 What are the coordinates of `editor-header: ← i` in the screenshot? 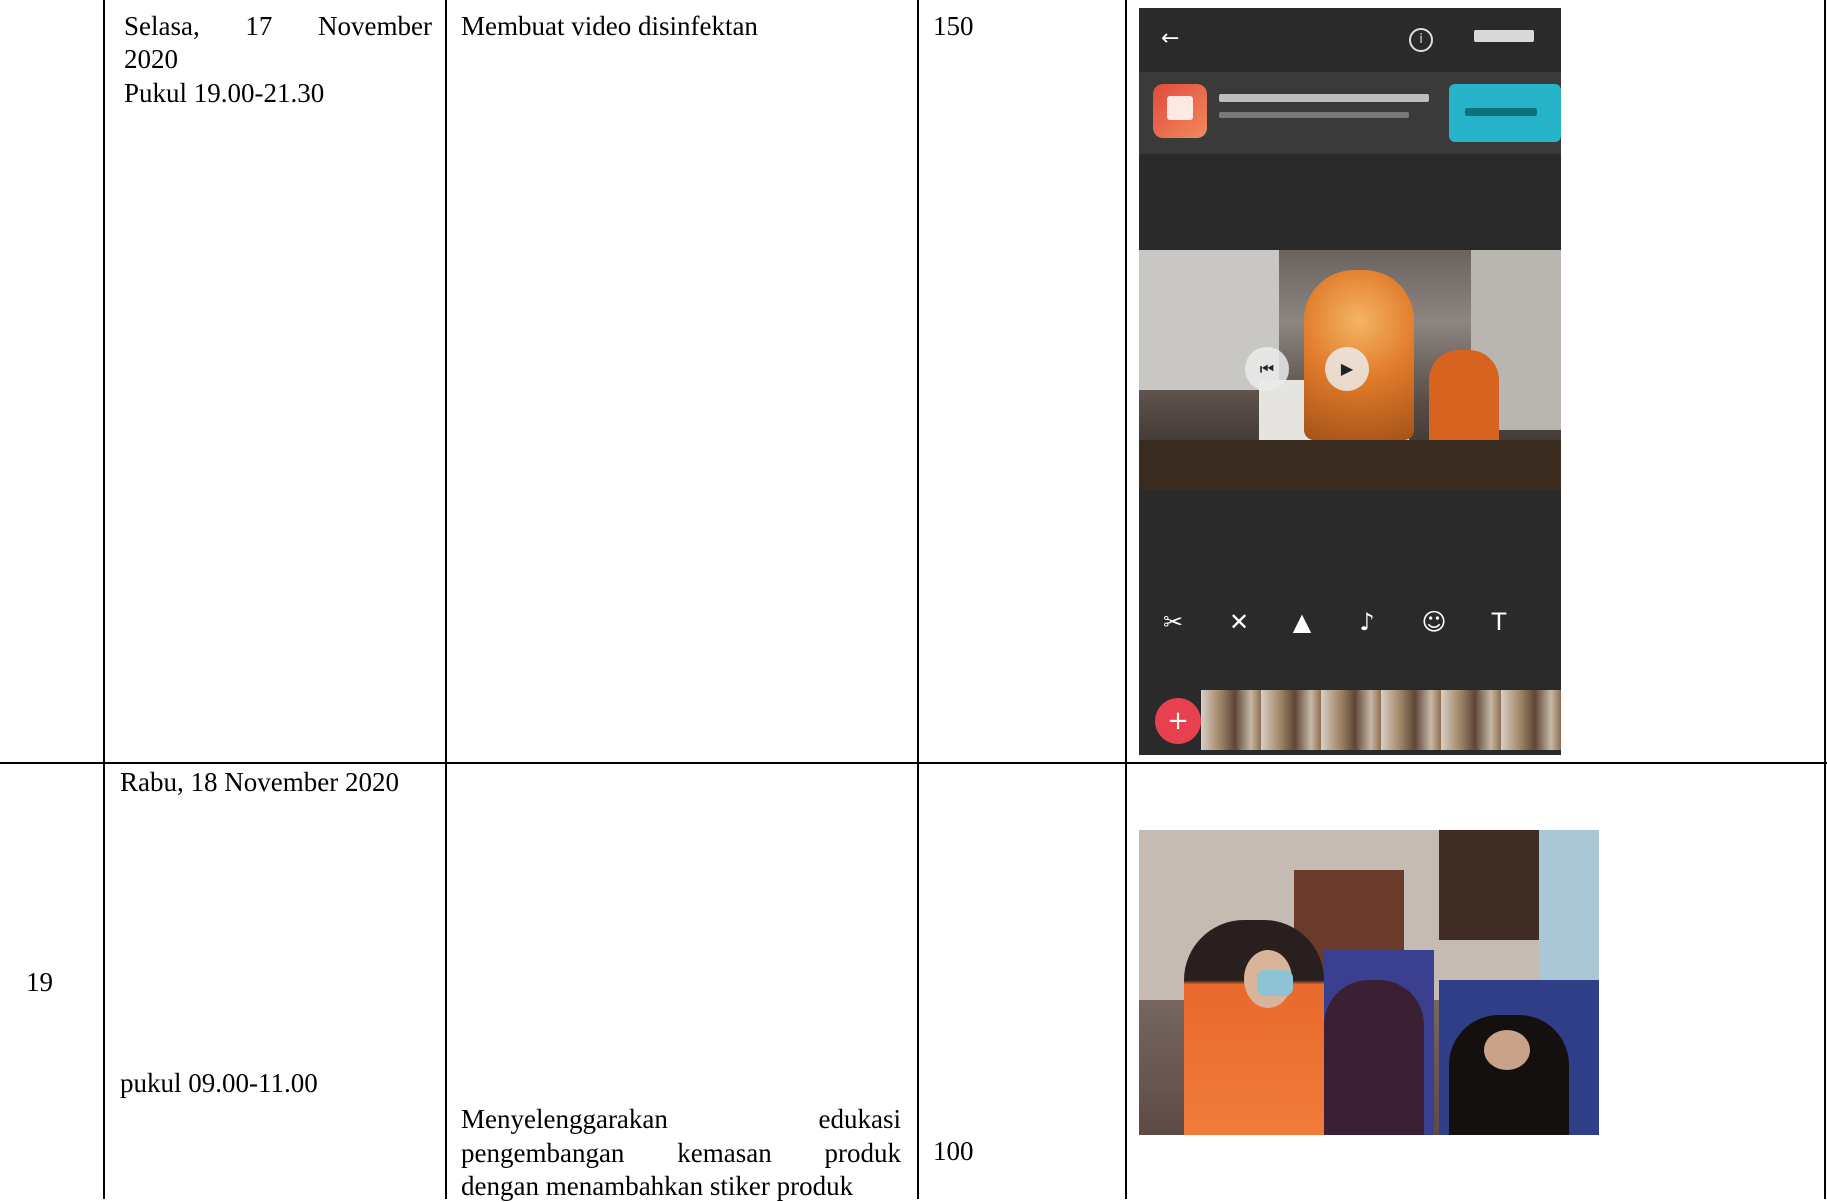 It's located at (1350, 38).